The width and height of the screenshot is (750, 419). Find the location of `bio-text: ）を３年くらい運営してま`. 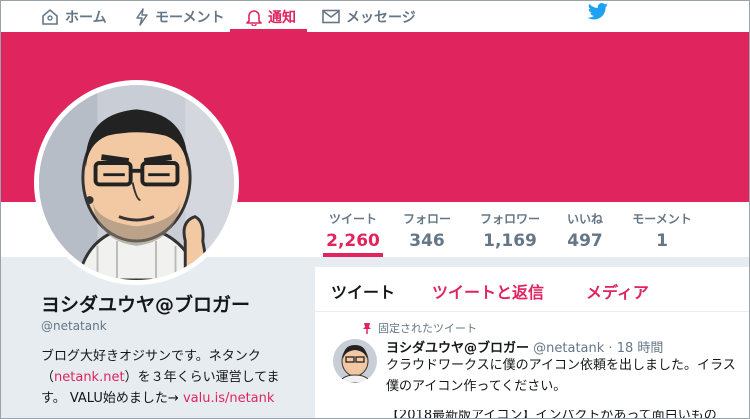

bio-text: ）を３年くらい運営してま is located at coordinates (202, 377).